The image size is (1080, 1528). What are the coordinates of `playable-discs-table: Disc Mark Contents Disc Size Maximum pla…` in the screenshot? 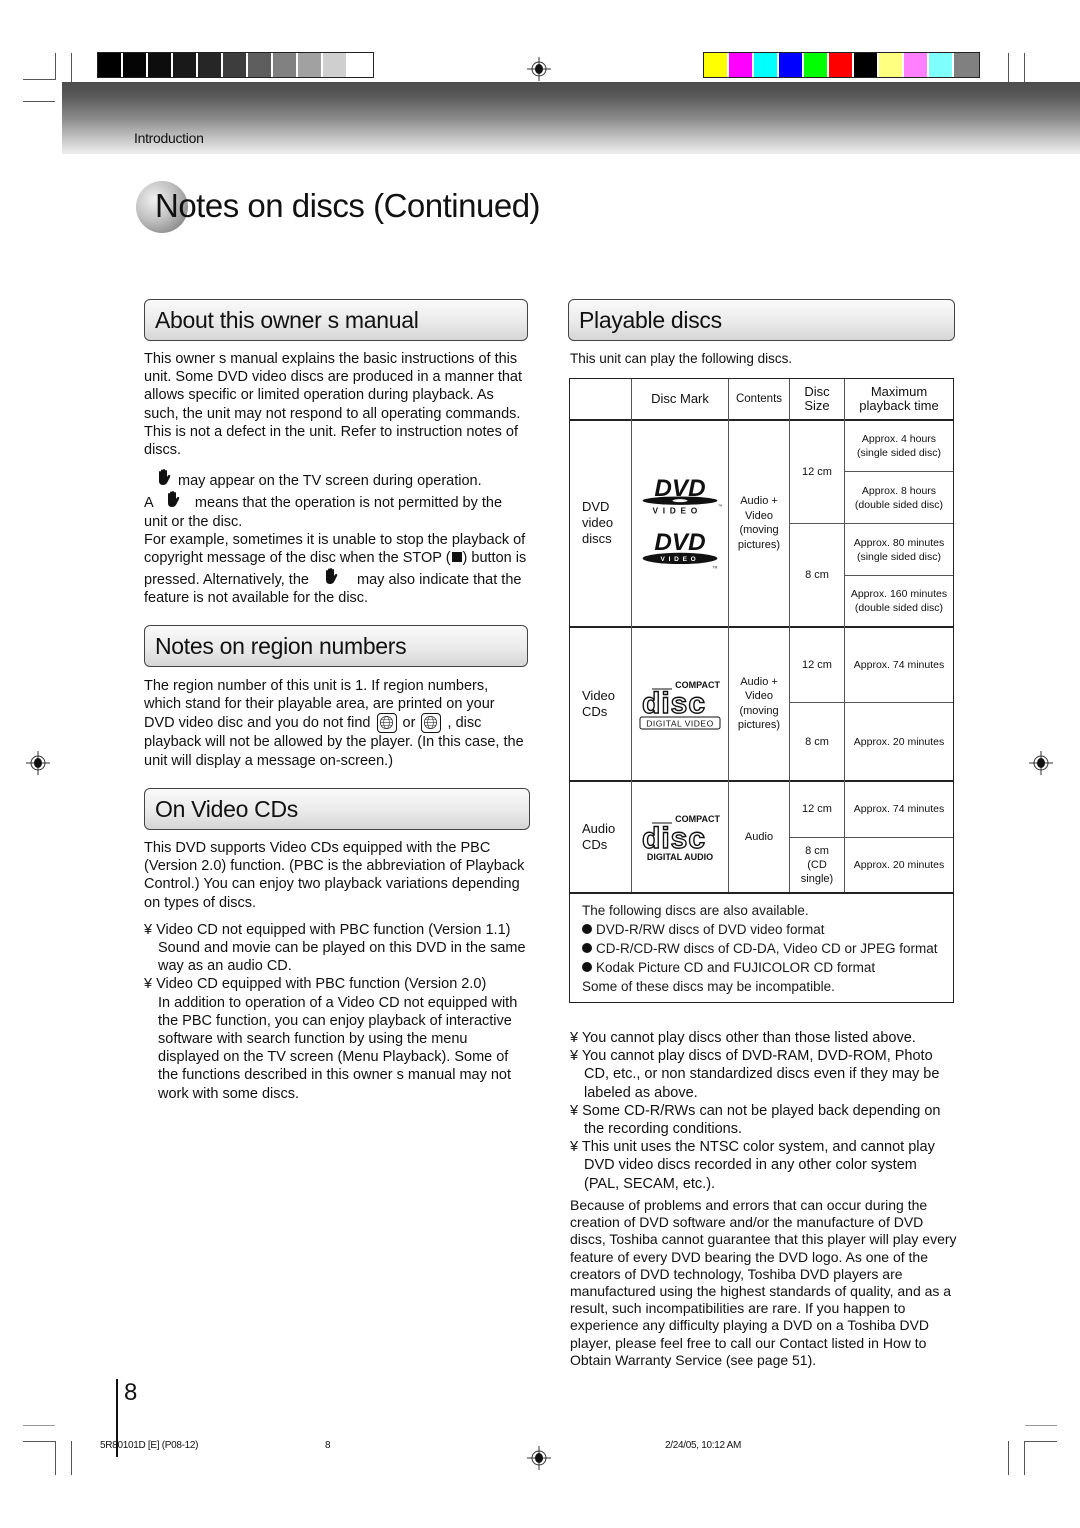 It's located at (761, 690).